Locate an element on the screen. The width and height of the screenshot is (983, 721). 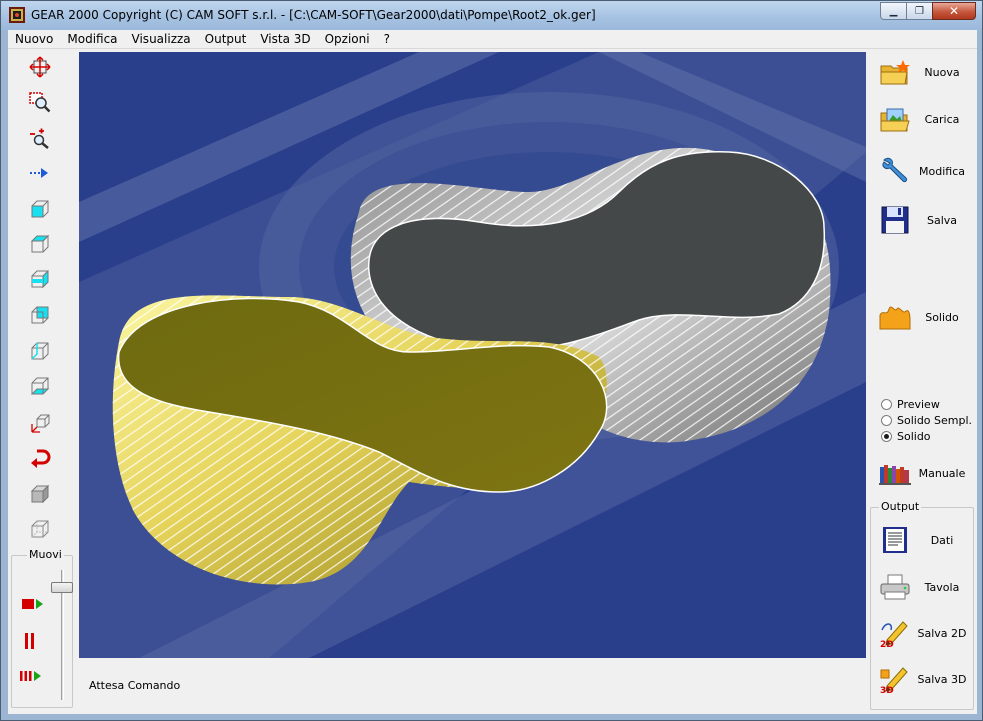
floppy-disk-icon is located at coordinates (895, 220).